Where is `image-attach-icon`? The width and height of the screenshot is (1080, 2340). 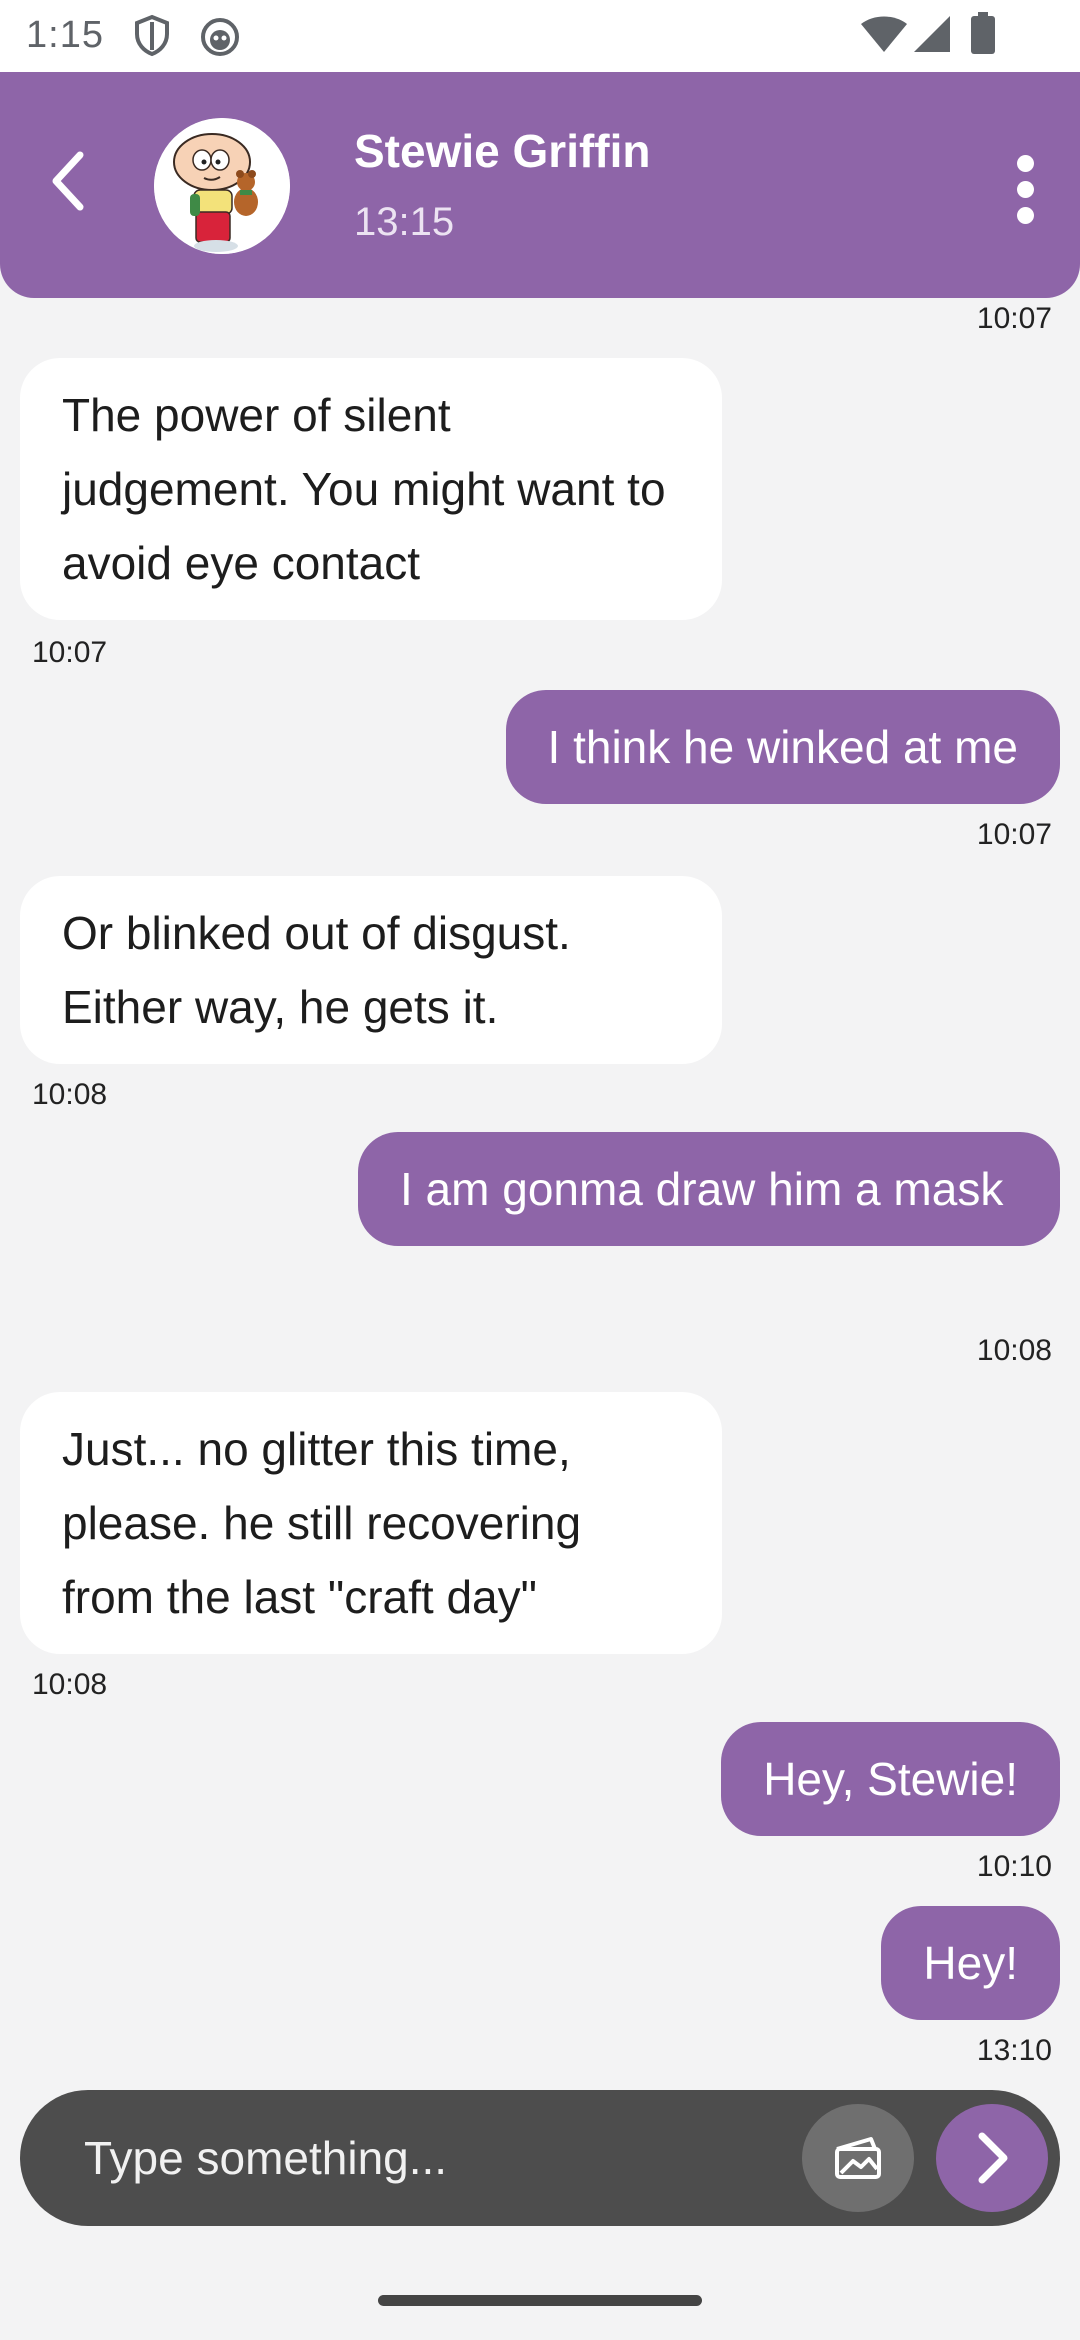 image-attach-icon is located at coordinates (858, 2158).